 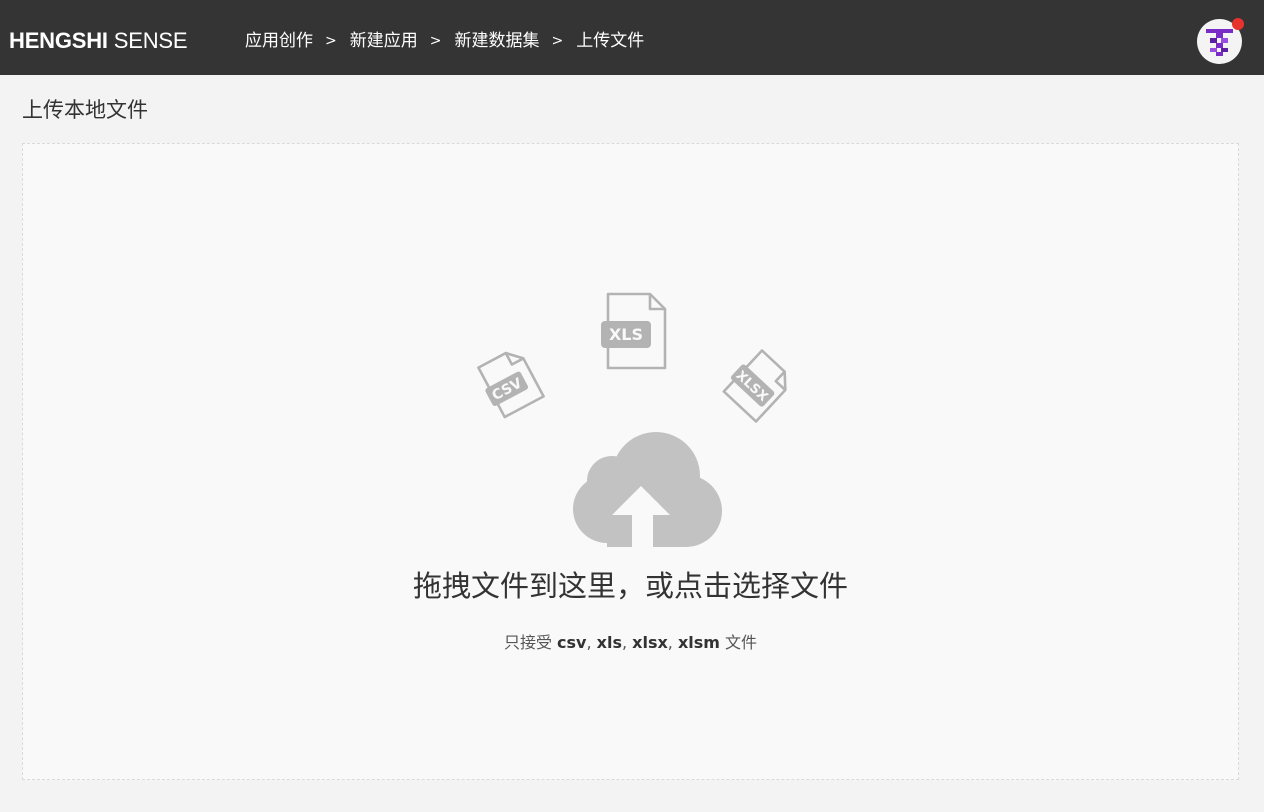 What do you see at coordinates (610, 41) in the screenshot?
I see `breadcrumb-item-upload-file: 上传文件` at bounding box center [610, 41].